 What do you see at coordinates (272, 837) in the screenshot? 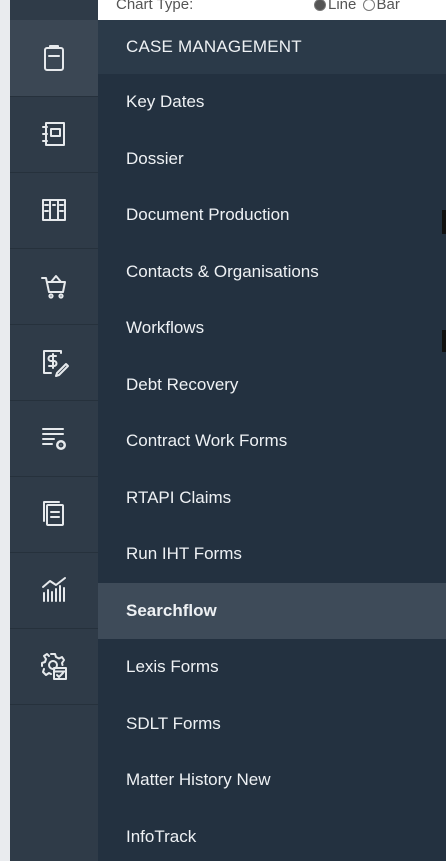
I see `menu-item: InfoTrack` at bounding box center [272, 837].